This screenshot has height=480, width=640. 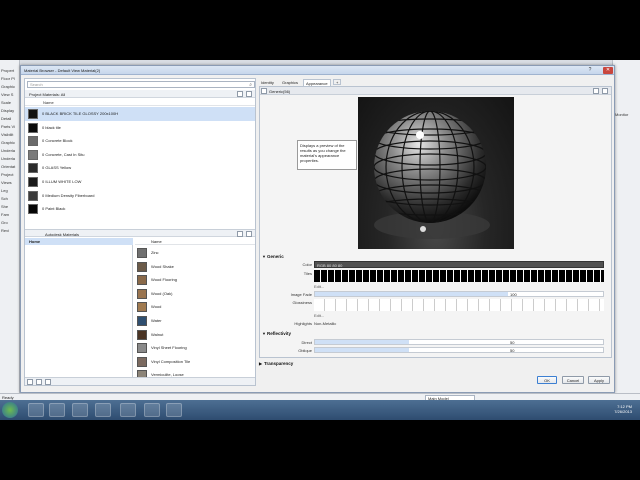 I want to click on create-material-icon, so click(x=30, y=382).